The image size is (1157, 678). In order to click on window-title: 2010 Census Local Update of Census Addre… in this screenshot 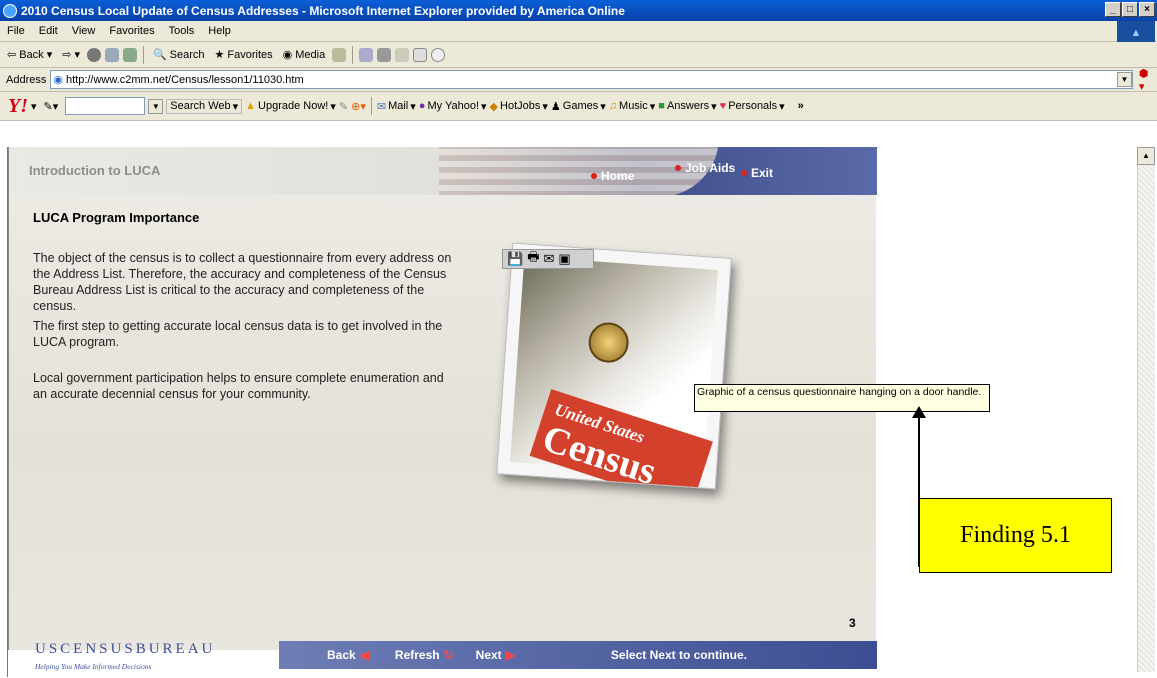, I will do `click(323, 10)`.